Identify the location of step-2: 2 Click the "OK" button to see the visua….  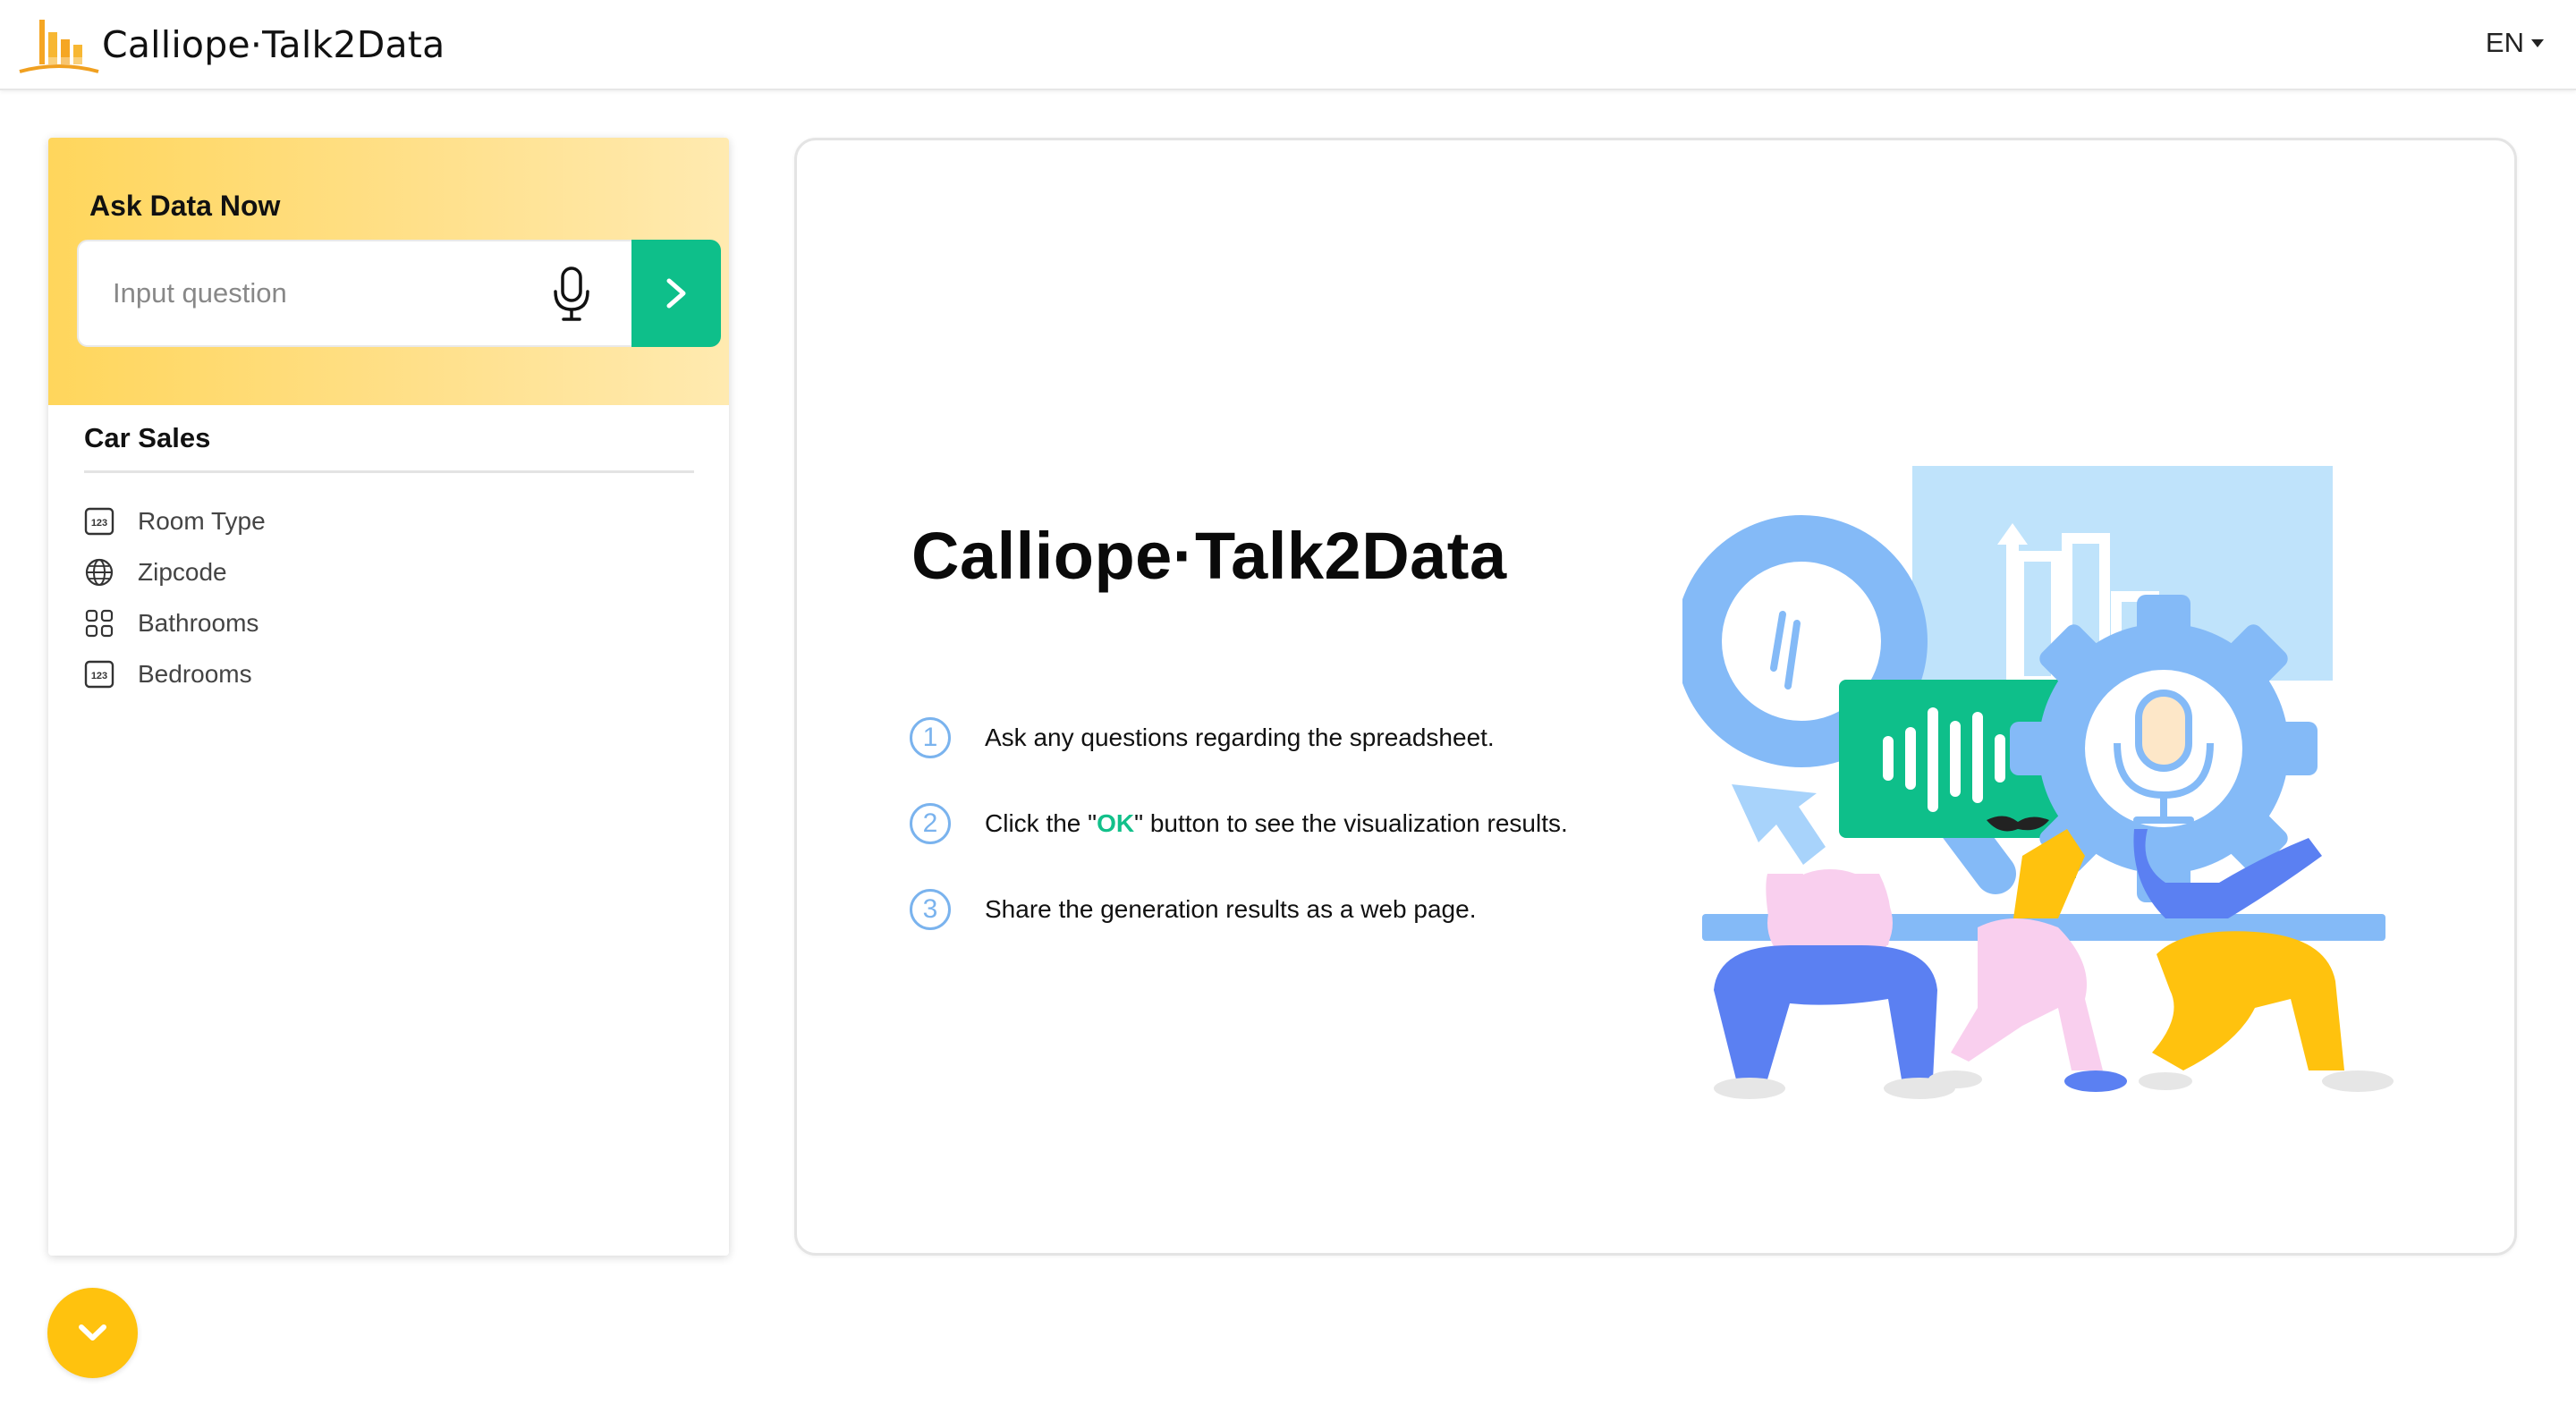
(1312, 824).